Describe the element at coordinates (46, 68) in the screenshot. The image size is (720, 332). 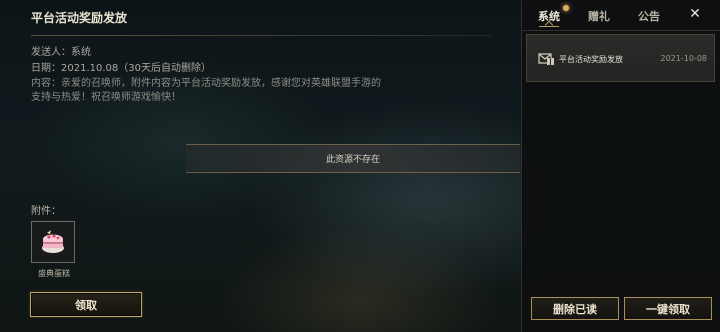
I see `date-label: 日期：` at that location.